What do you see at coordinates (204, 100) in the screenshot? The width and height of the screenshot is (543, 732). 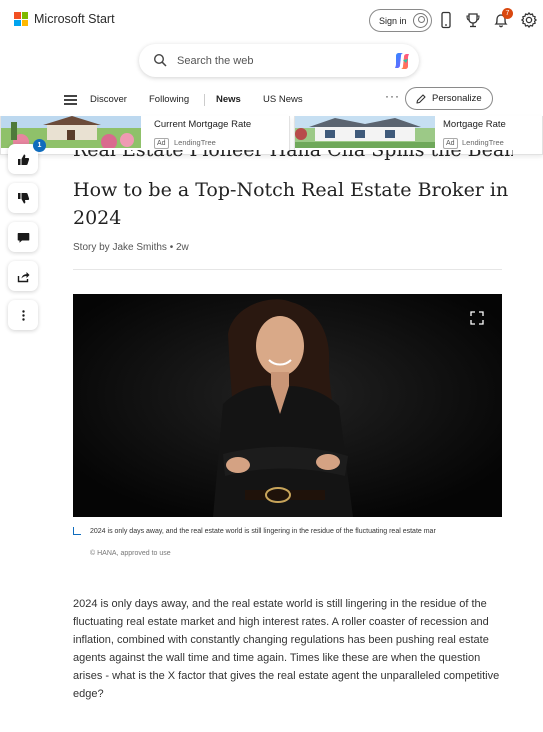 I see `nav-divider` at bounding box center [204, 100].